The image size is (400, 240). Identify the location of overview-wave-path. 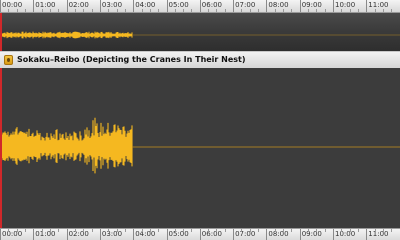
(66, 35).